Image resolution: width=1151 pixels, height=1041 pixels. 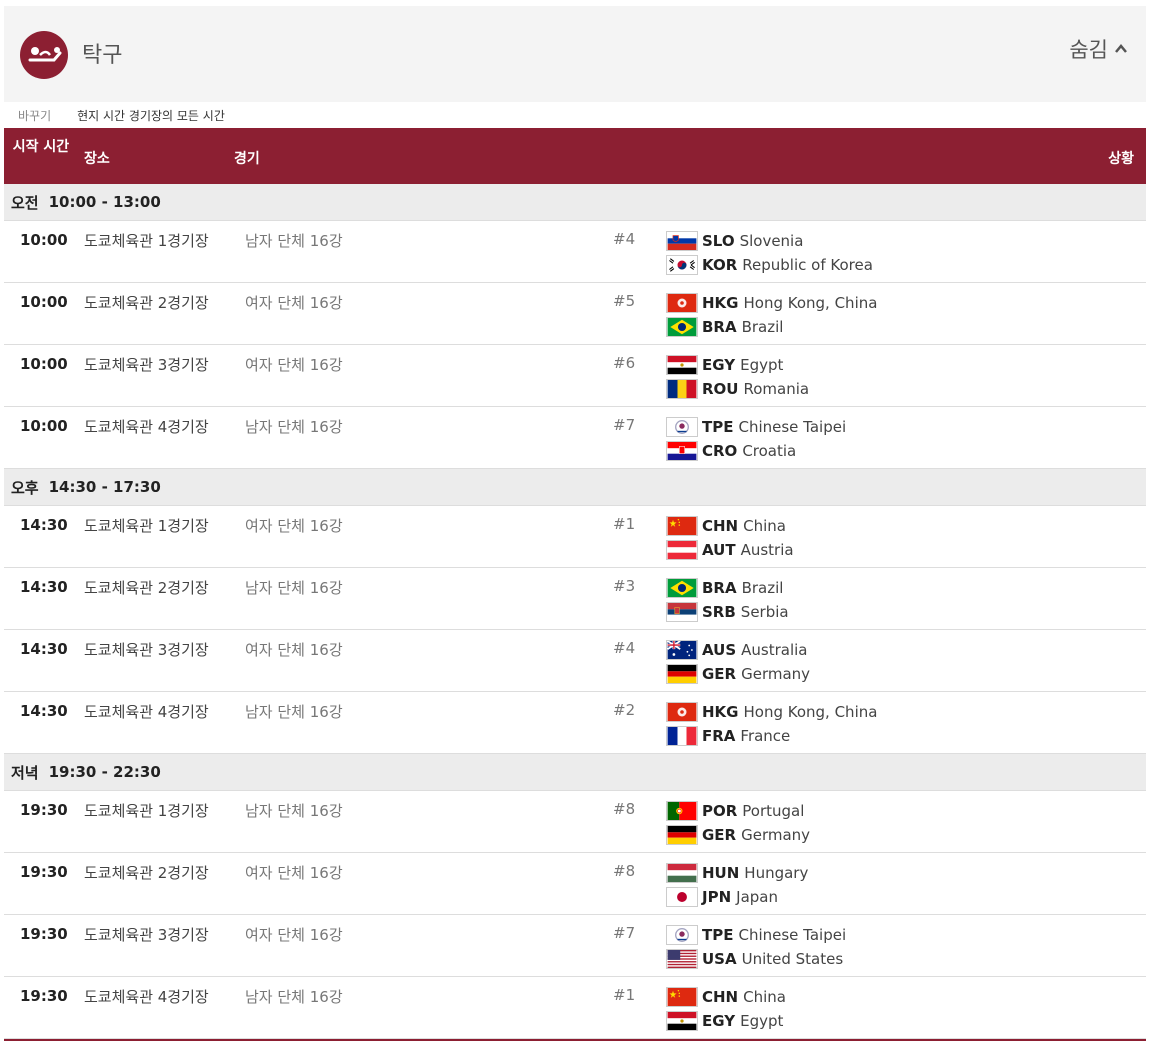 What do you see at coordinates (102, 55) in the screenshot?
I see `sport-title: 탁구` at bounding box center [102, 55].